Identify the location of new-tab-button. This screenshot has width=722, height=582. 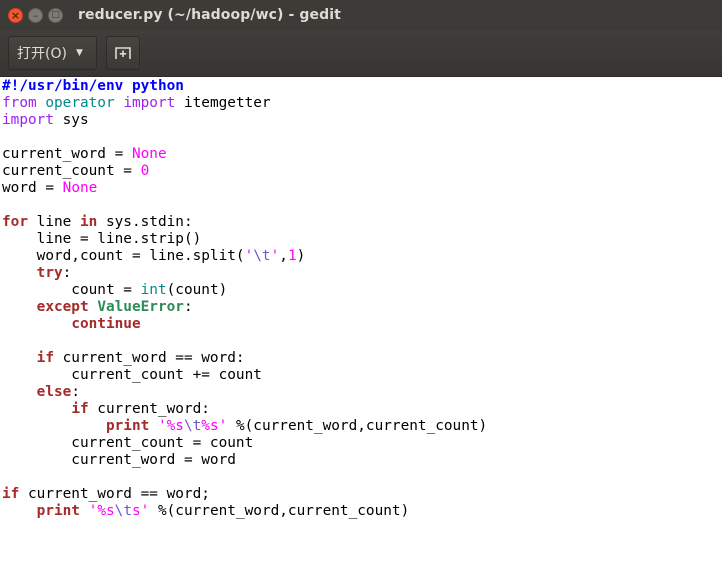
(123, 53).